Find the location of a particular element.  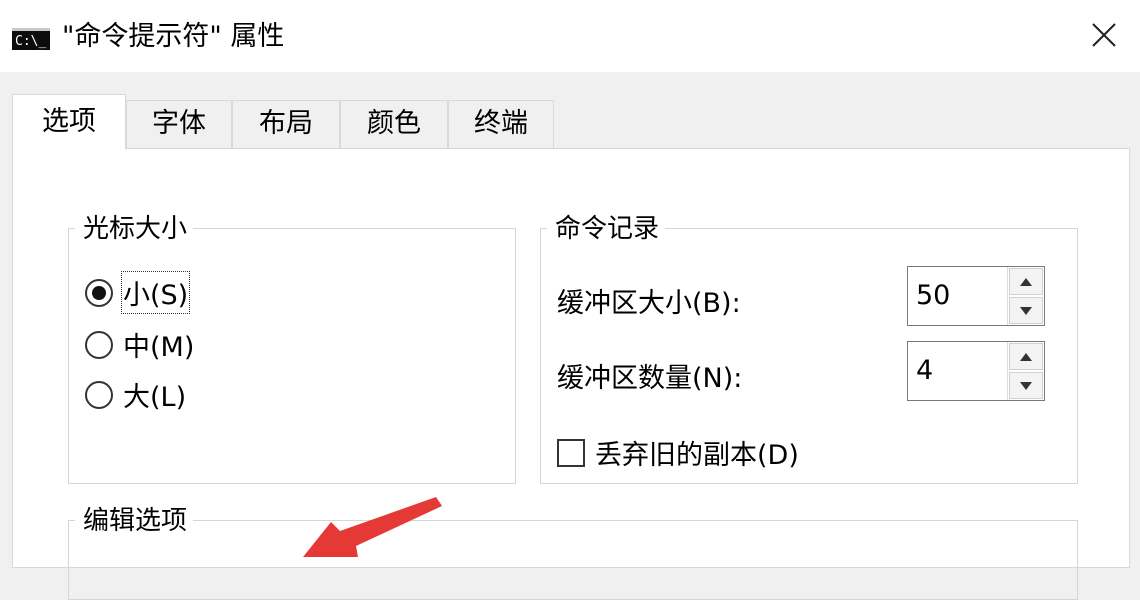

radio-cursor-large: 大(L) is located at coordinates (135, 394).